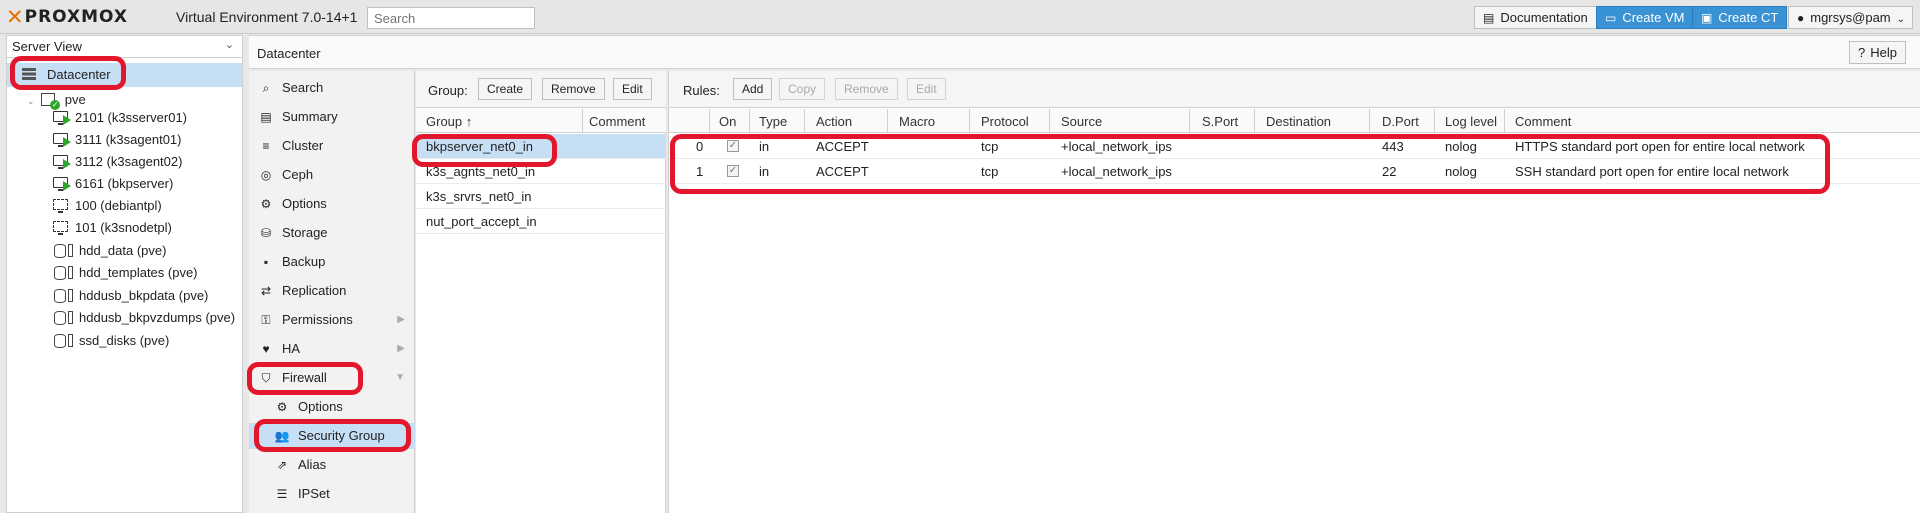 The width and height of the screenshot is (1920, 513). I want to click on column-header-type: Type, so click(773, 121).